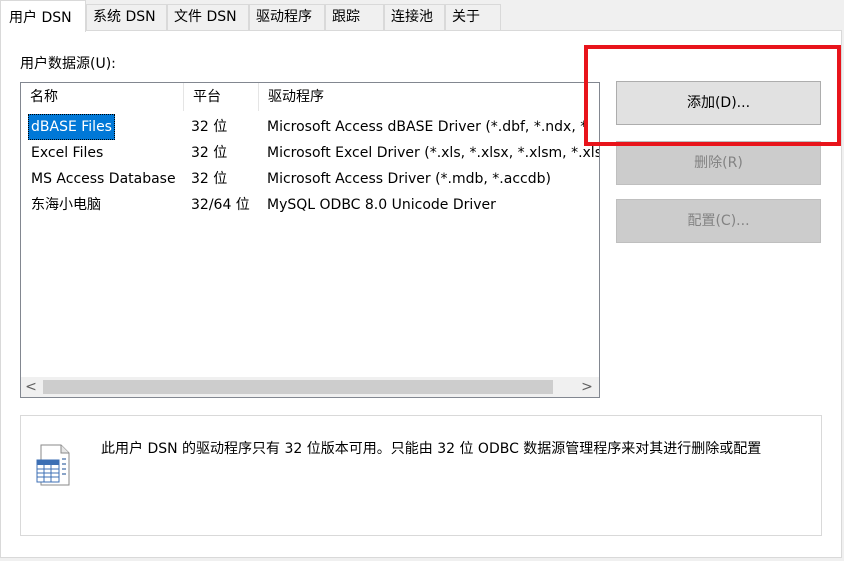 This screenshot has width=844, height=561. I want to click on scroll-left-icon: <, so click(31, 387).